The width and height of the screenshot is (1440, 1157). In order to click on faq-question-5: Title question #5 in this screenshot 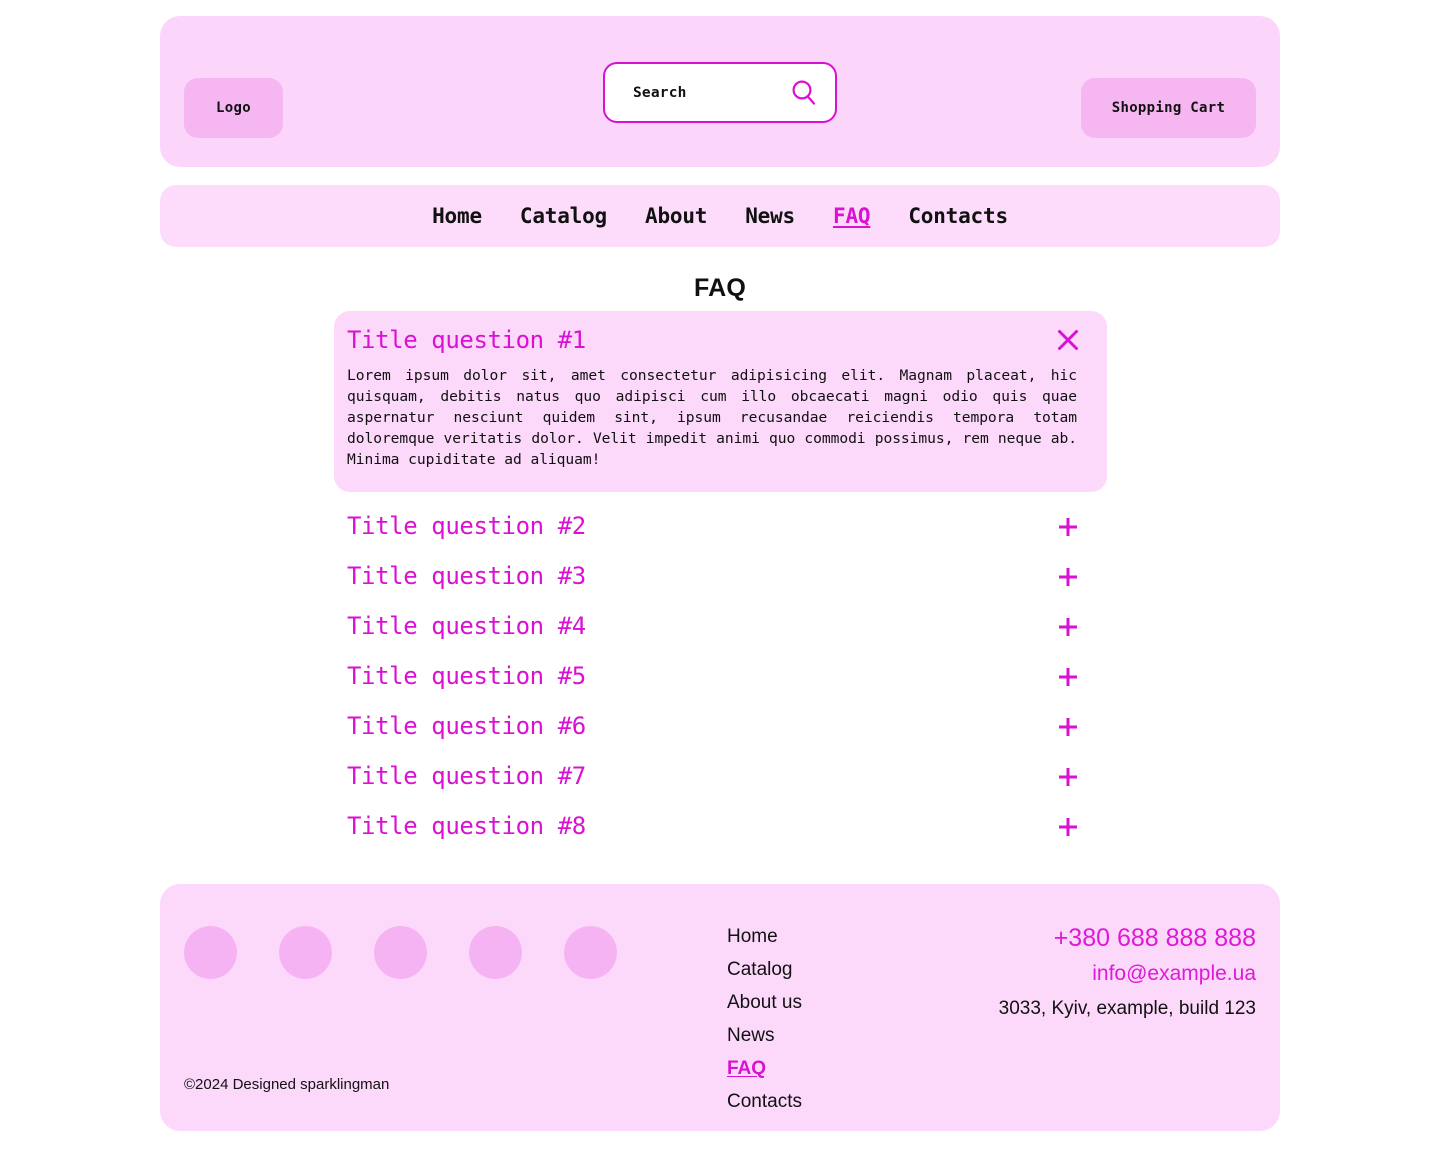, I will do `click(466, 675)`.